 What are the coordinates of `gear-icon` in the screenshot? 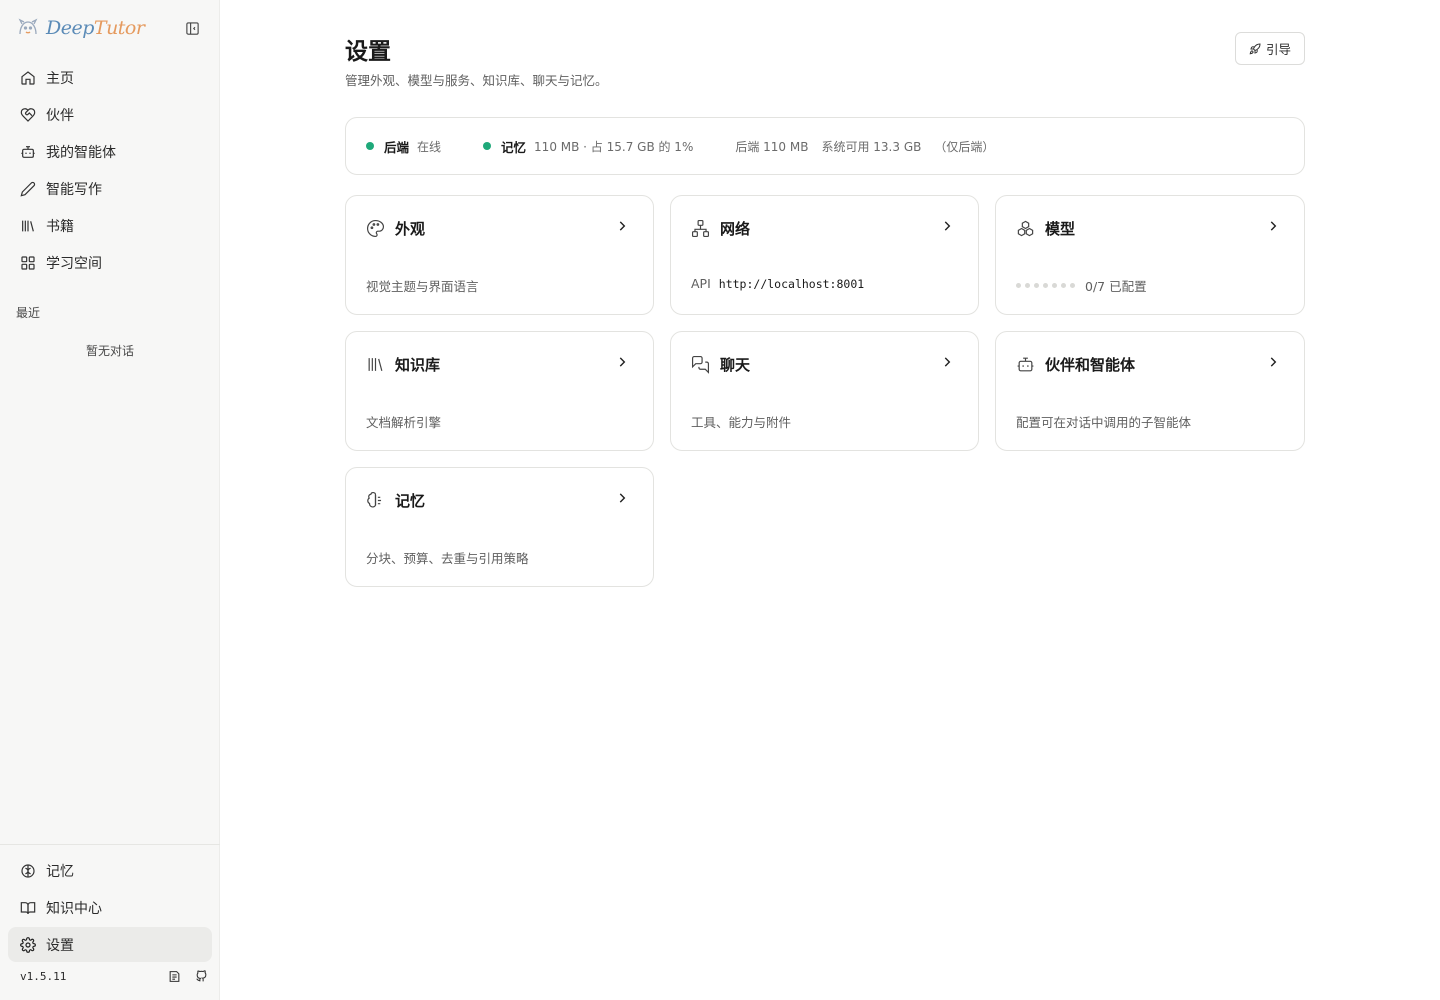 It's located at (28, 944).